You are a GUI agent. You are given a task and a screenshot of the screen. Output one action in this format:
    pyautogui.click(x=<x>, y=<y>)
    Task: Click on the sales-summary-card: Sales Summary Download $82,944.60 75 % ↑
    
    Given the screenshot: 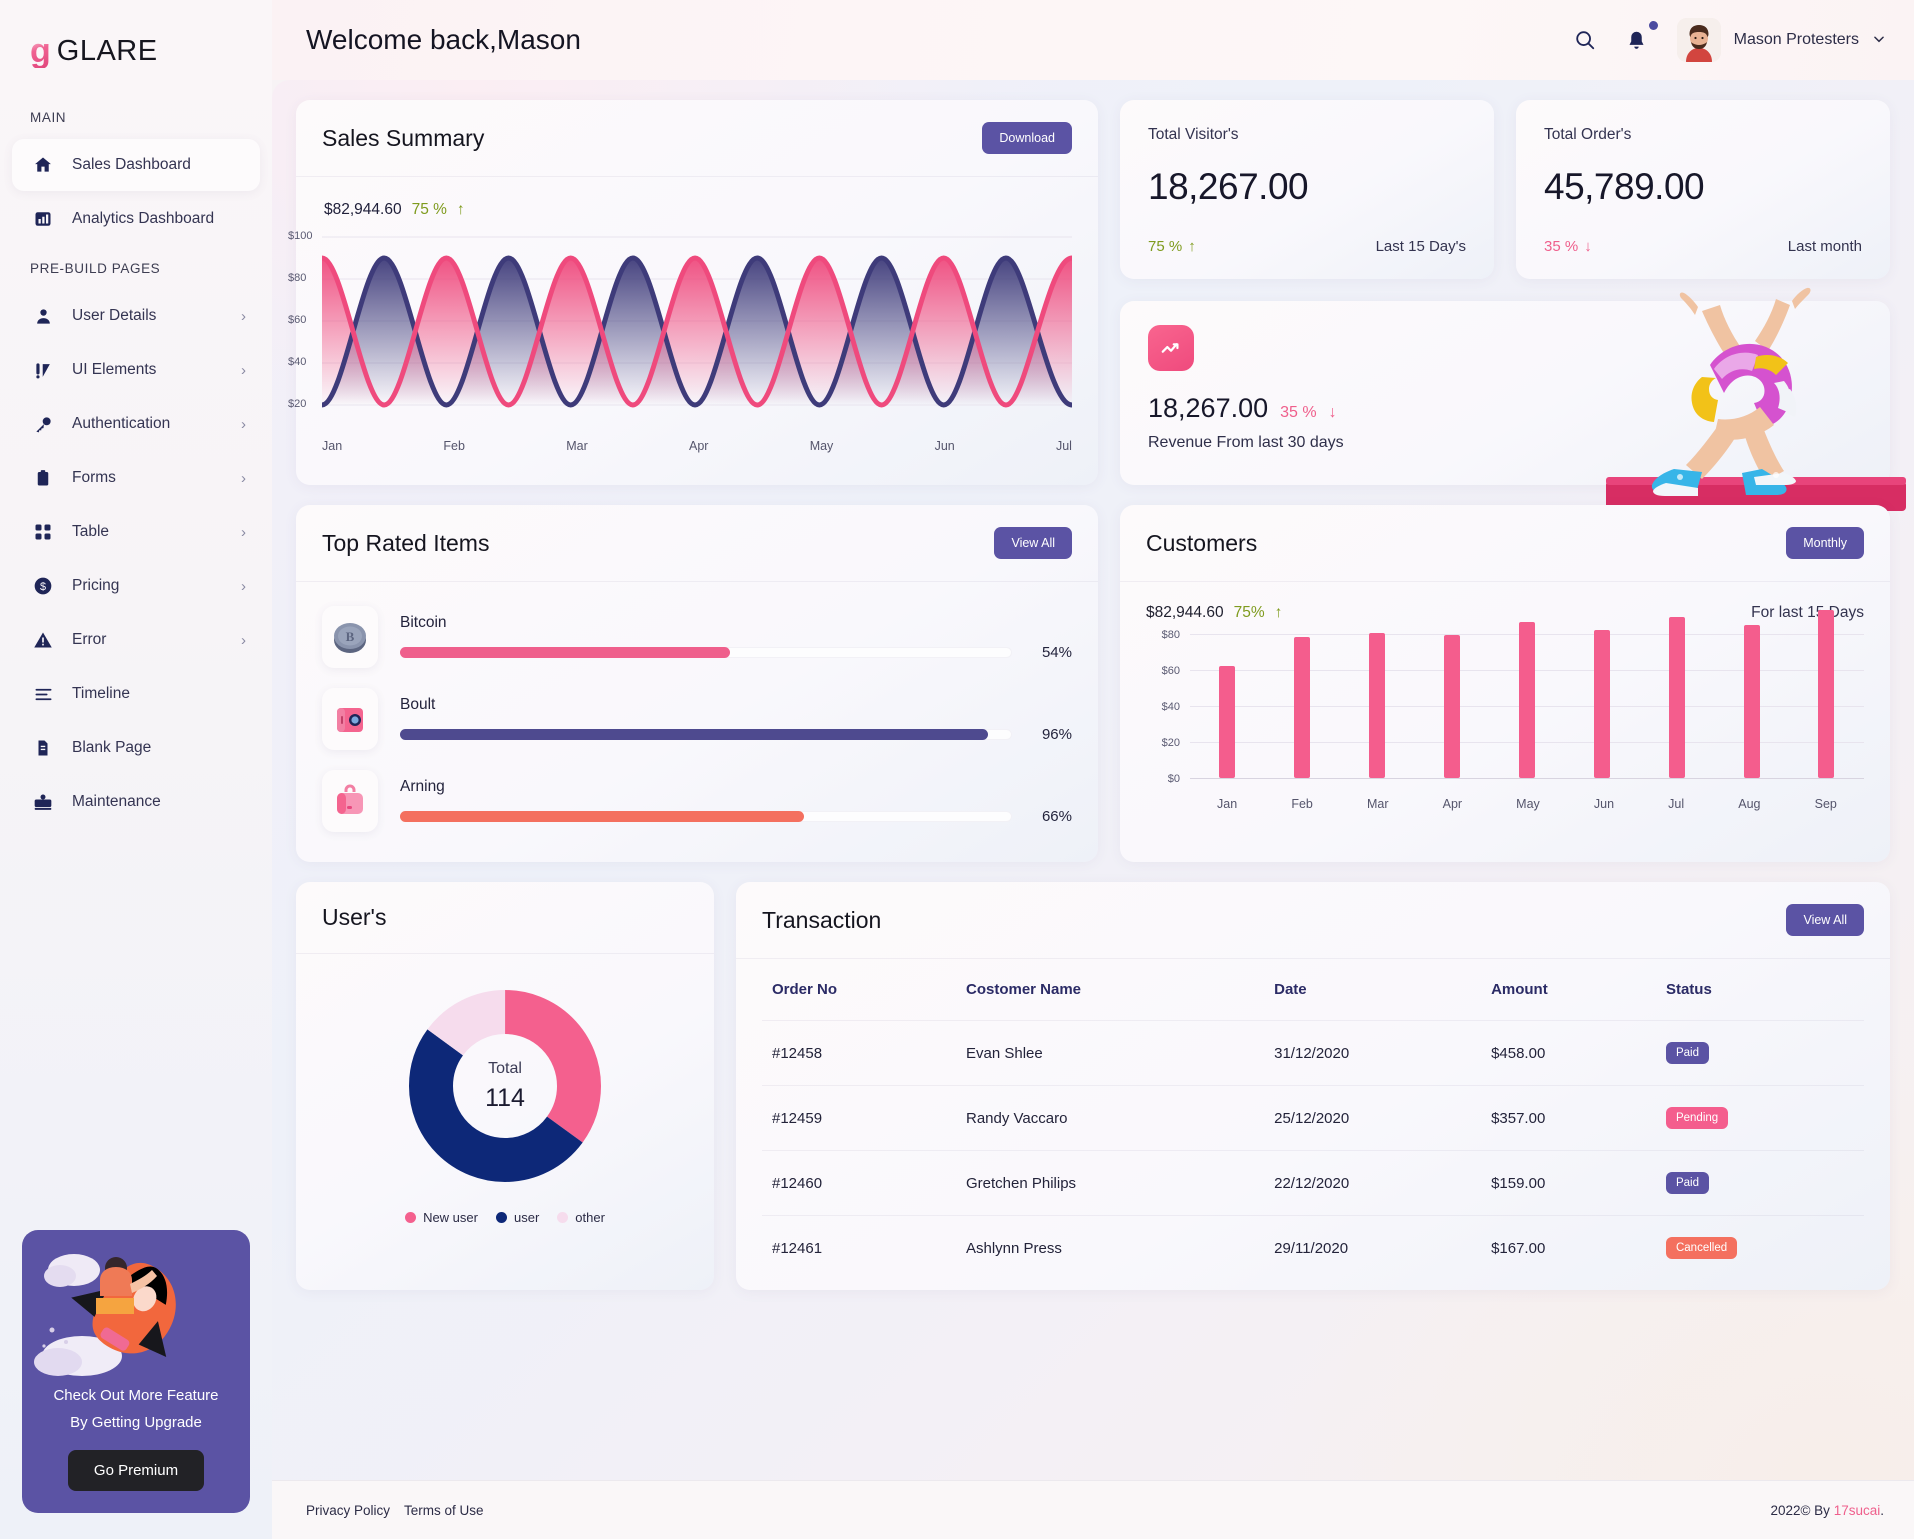 What is the action you would take?
    pyautogui.click(x=693, y=292)
    